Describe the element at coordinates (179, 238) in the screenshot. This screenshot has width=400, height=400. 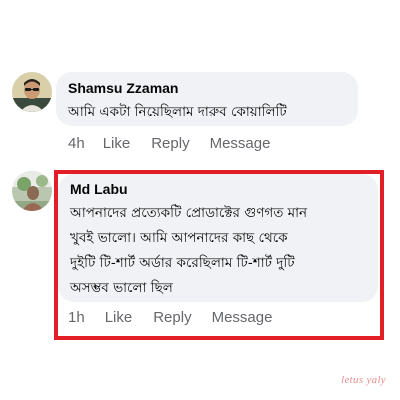
I see `comment-text-line: খুবই ভালো। আমি আপনাদের কাছ থেকে` at that location.